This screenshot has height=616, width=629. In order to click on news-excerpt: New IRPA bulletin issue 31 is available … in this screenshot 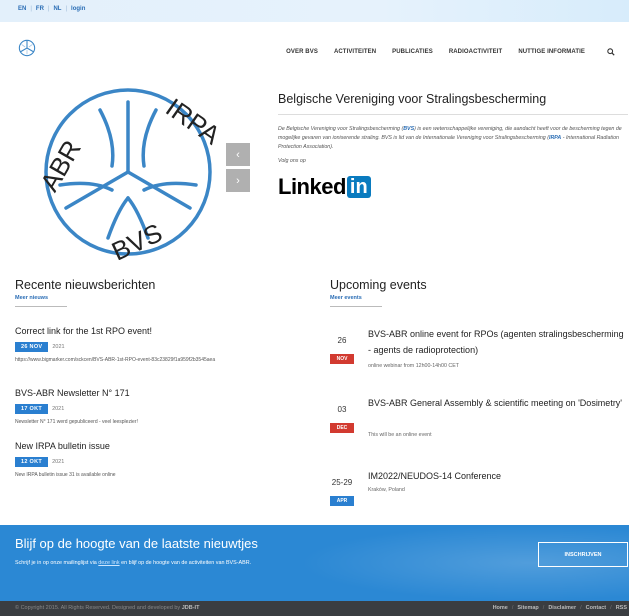, I will do `click(65, 475)`.